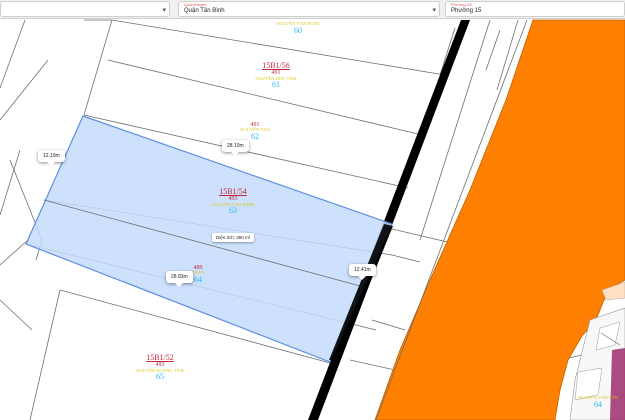 This screenshot has width=625, height=420. I want to click on dimension-callout-upper: 28.10m, so click(235, 148).